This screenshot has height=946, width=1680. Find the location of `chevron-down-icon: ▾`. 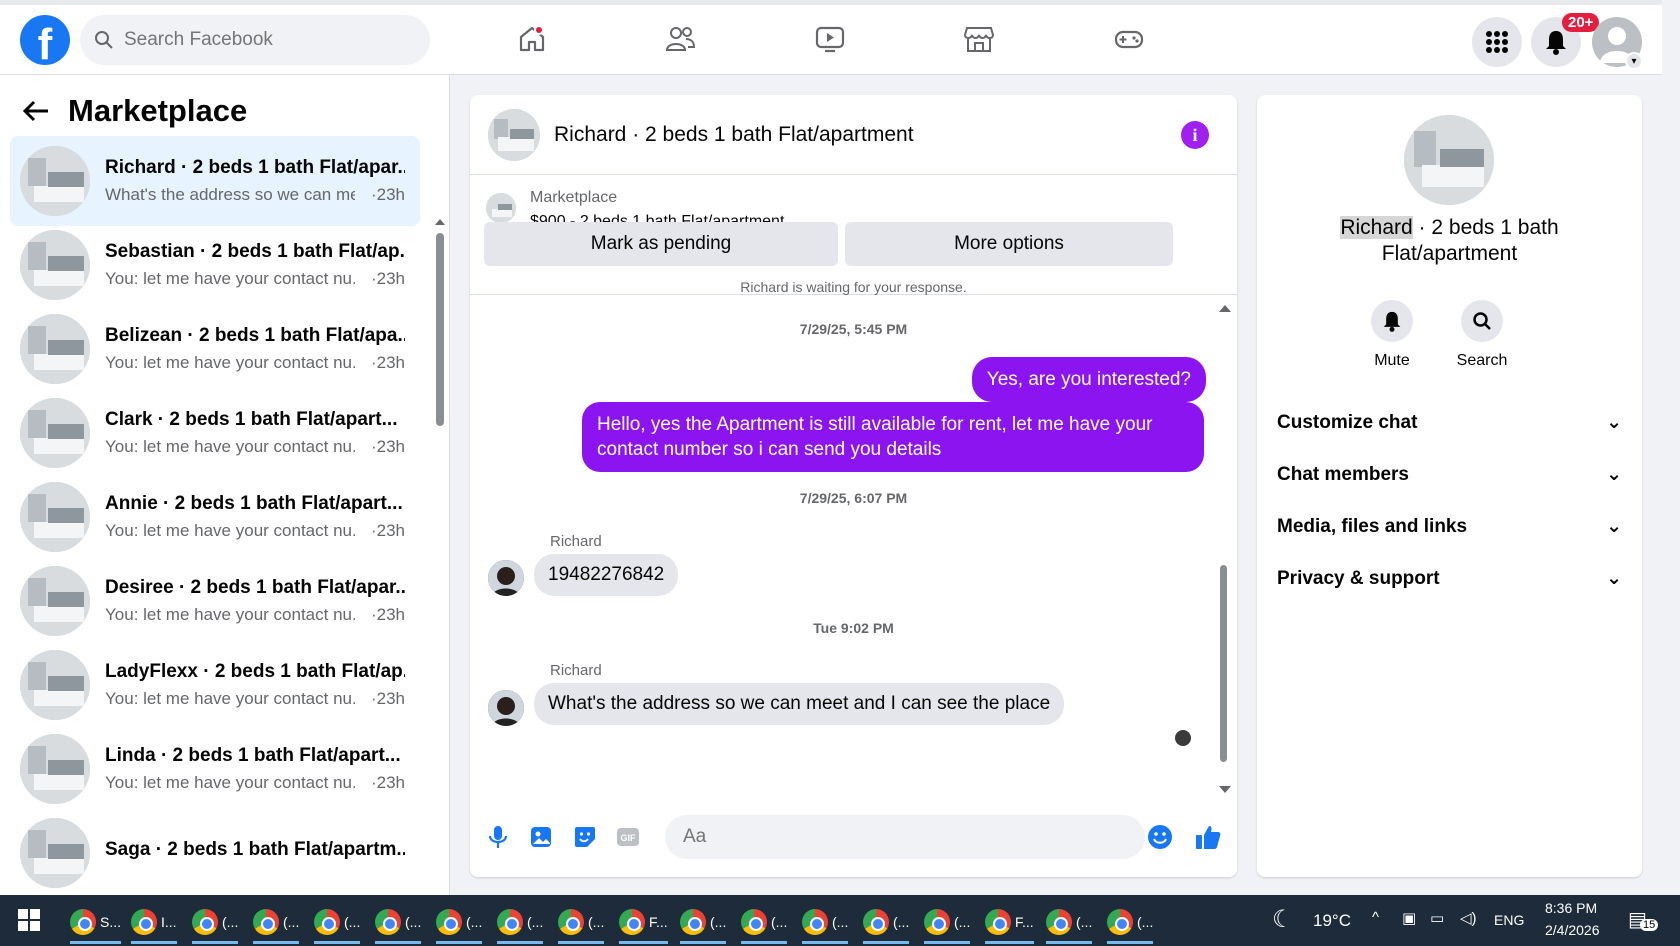

chevron-down-icon: ▾ is located at coordinates (1634, 61).